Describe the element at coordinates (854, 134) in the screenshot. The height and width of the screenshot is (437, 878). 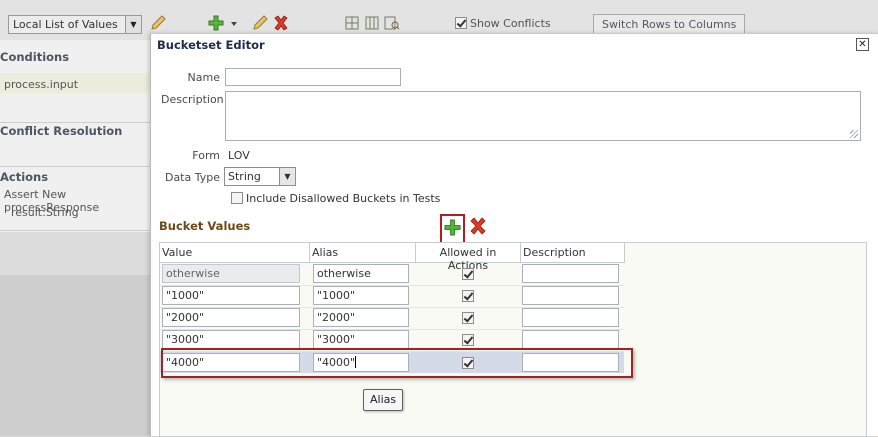
I see `resize-grip-icon` at that location.